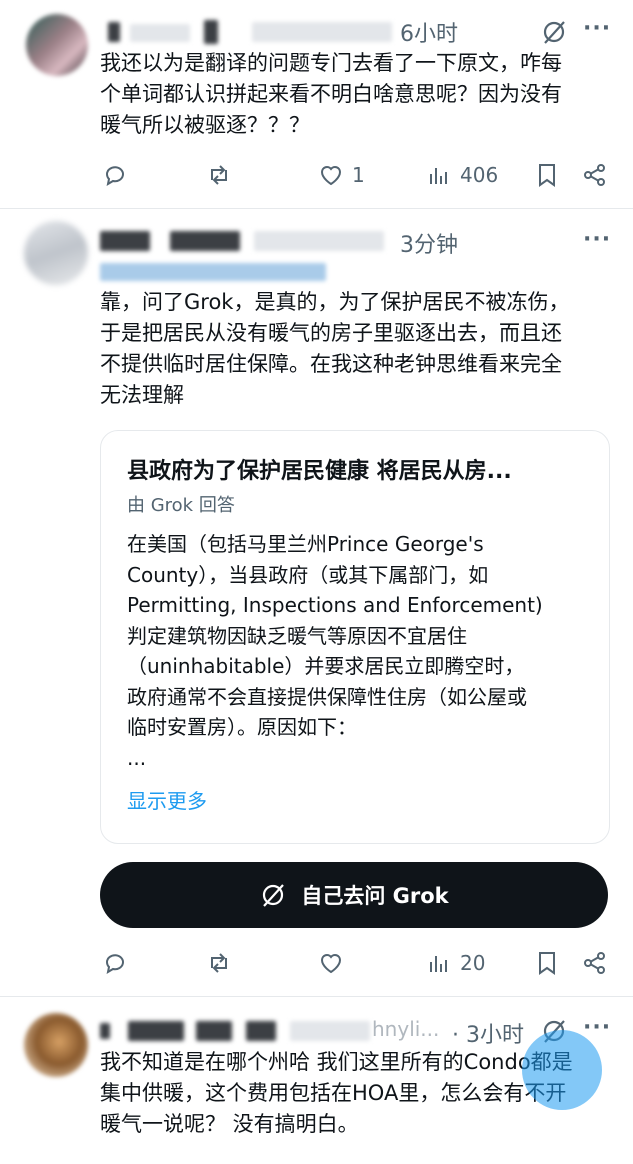 The height and width of the screenshot is (1164, 633). I want to click on post-time: · 3小时, so click(488, 1033).